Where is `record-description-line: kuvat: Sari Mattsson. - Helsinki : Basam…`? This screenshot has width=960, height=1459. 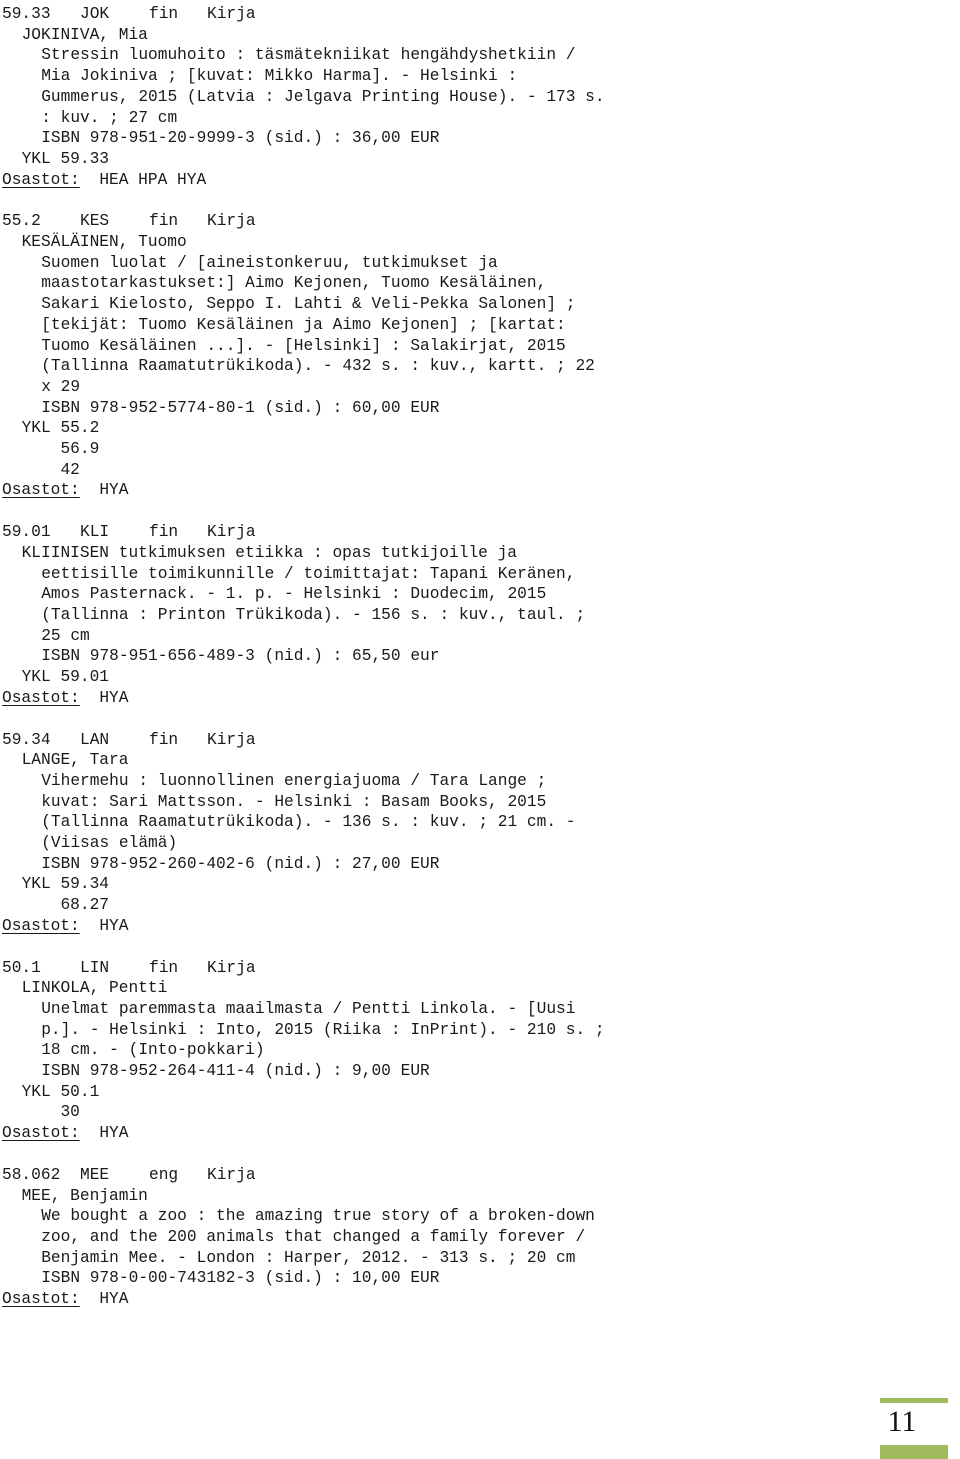 record-description-line: kuvat: Sari Mattsson. - Helsinki : Basam… is located at coordinates (294, 801).